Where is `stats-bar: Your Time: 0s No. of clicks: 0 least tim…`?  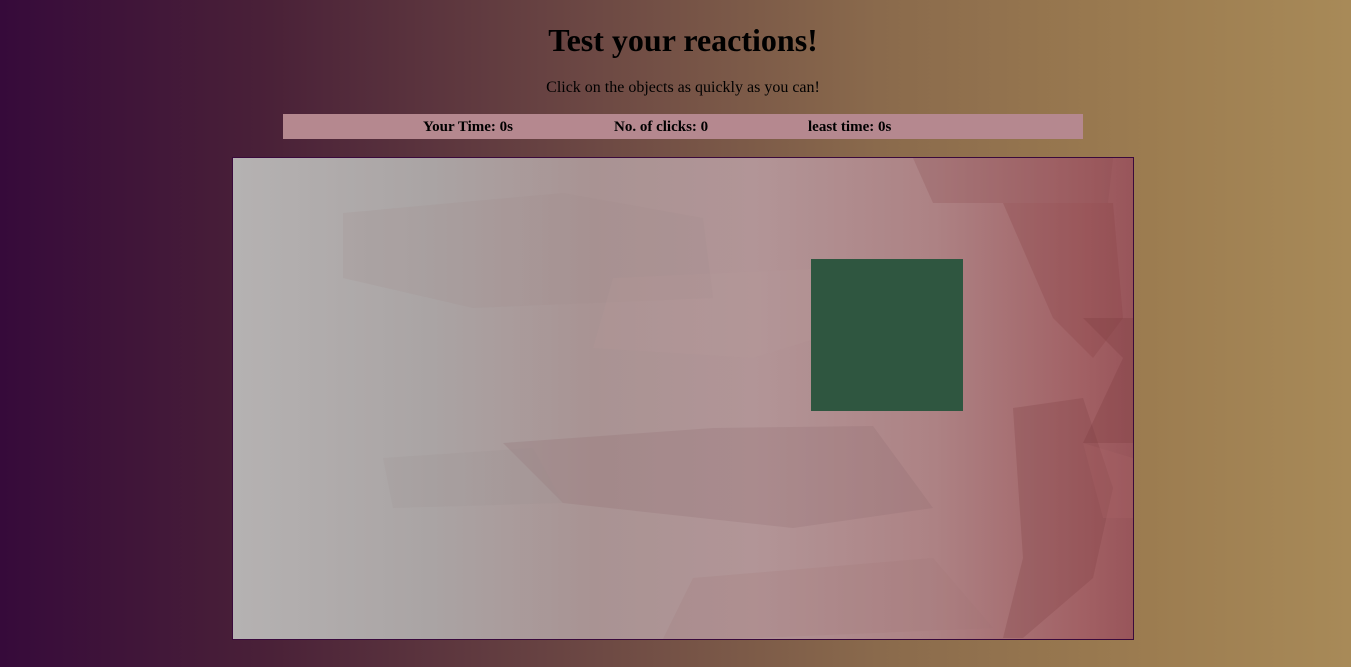
stats-bar: Your Time: 0s No. of clicks: 0 least tim… is located at coordinates (683, 126).